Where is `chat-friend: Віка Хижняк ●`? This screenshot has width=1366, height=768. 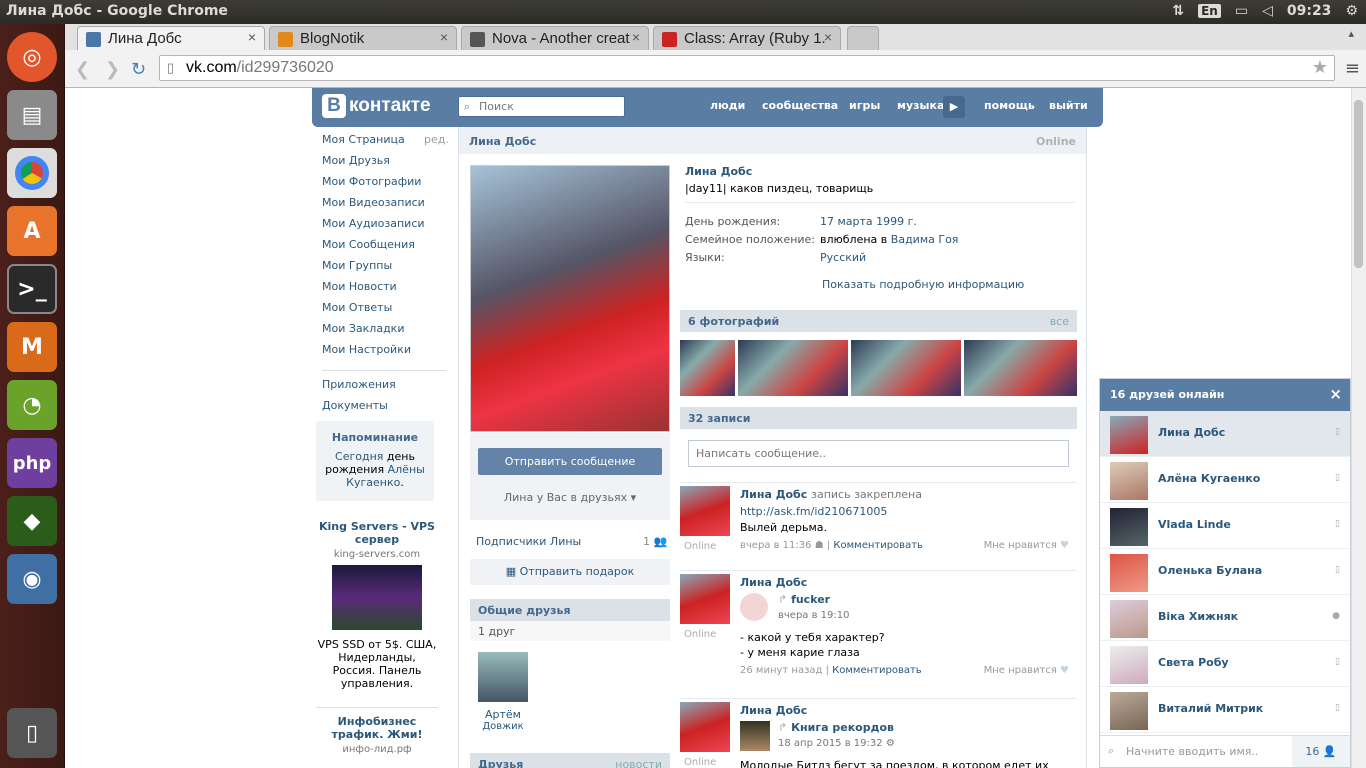 chat-friend: Віка Хижняк ● is located at coordinates (1225, 618).